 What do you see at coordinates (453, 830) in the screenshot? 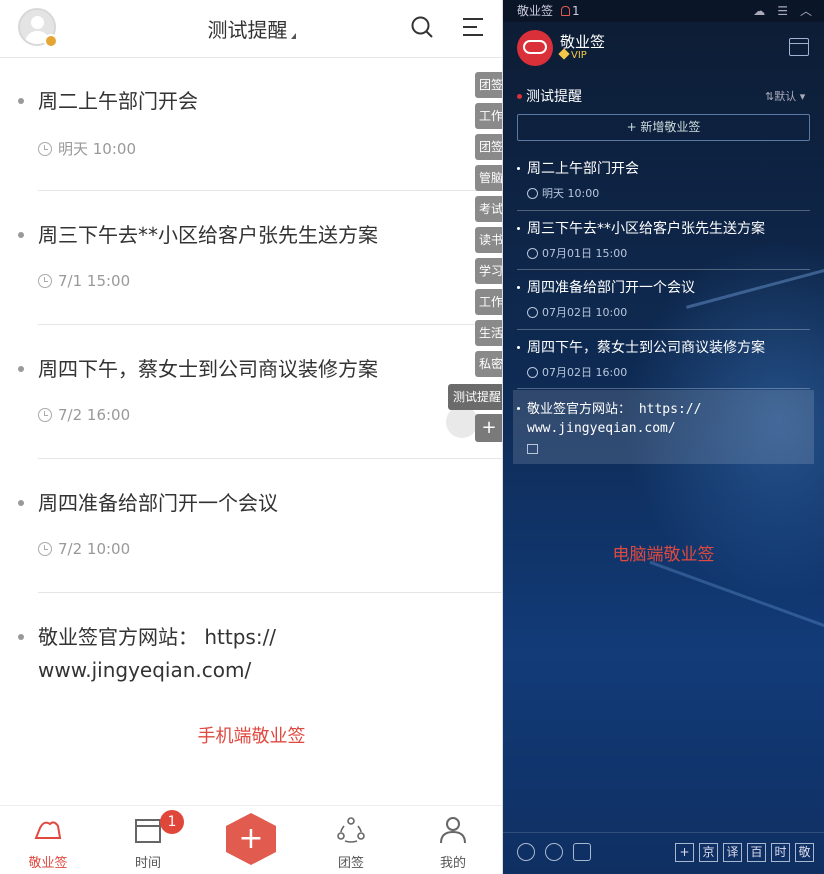
I see `user-icon` at bounding box center [453, 830].